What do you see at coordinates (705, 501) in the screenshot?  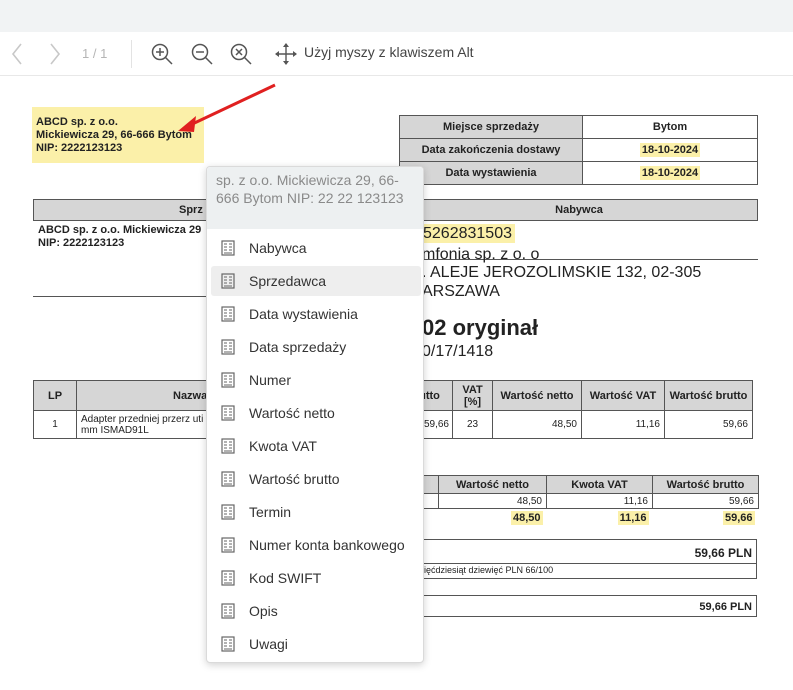 I see `summary-cell-gross: 59,66` at bounding box center [705, 501].